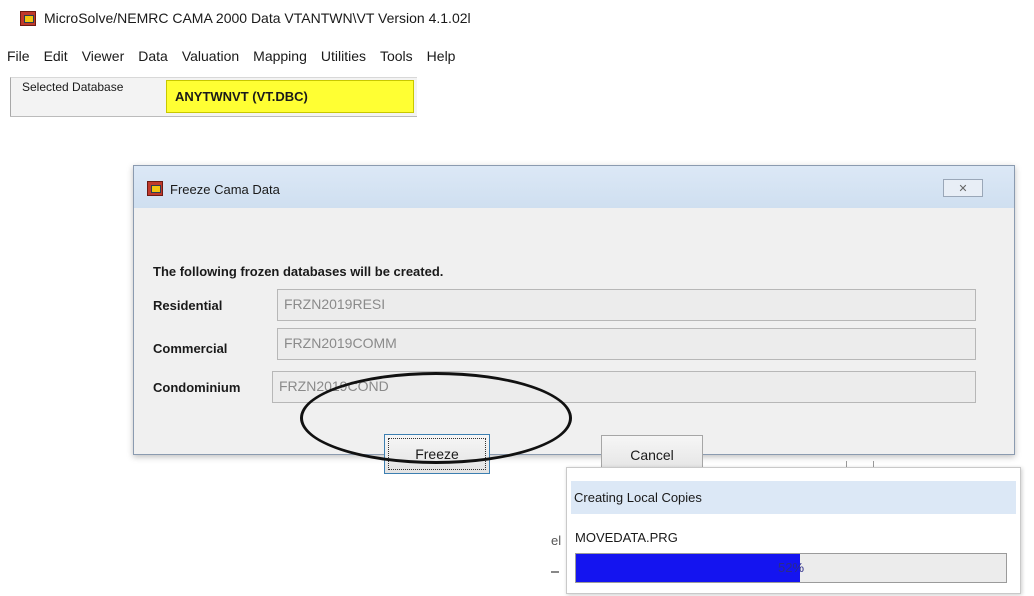 The height and width of the screenshot is (596, 1034). I want to click on menu-utilities: Utilities, so click(343, 59).